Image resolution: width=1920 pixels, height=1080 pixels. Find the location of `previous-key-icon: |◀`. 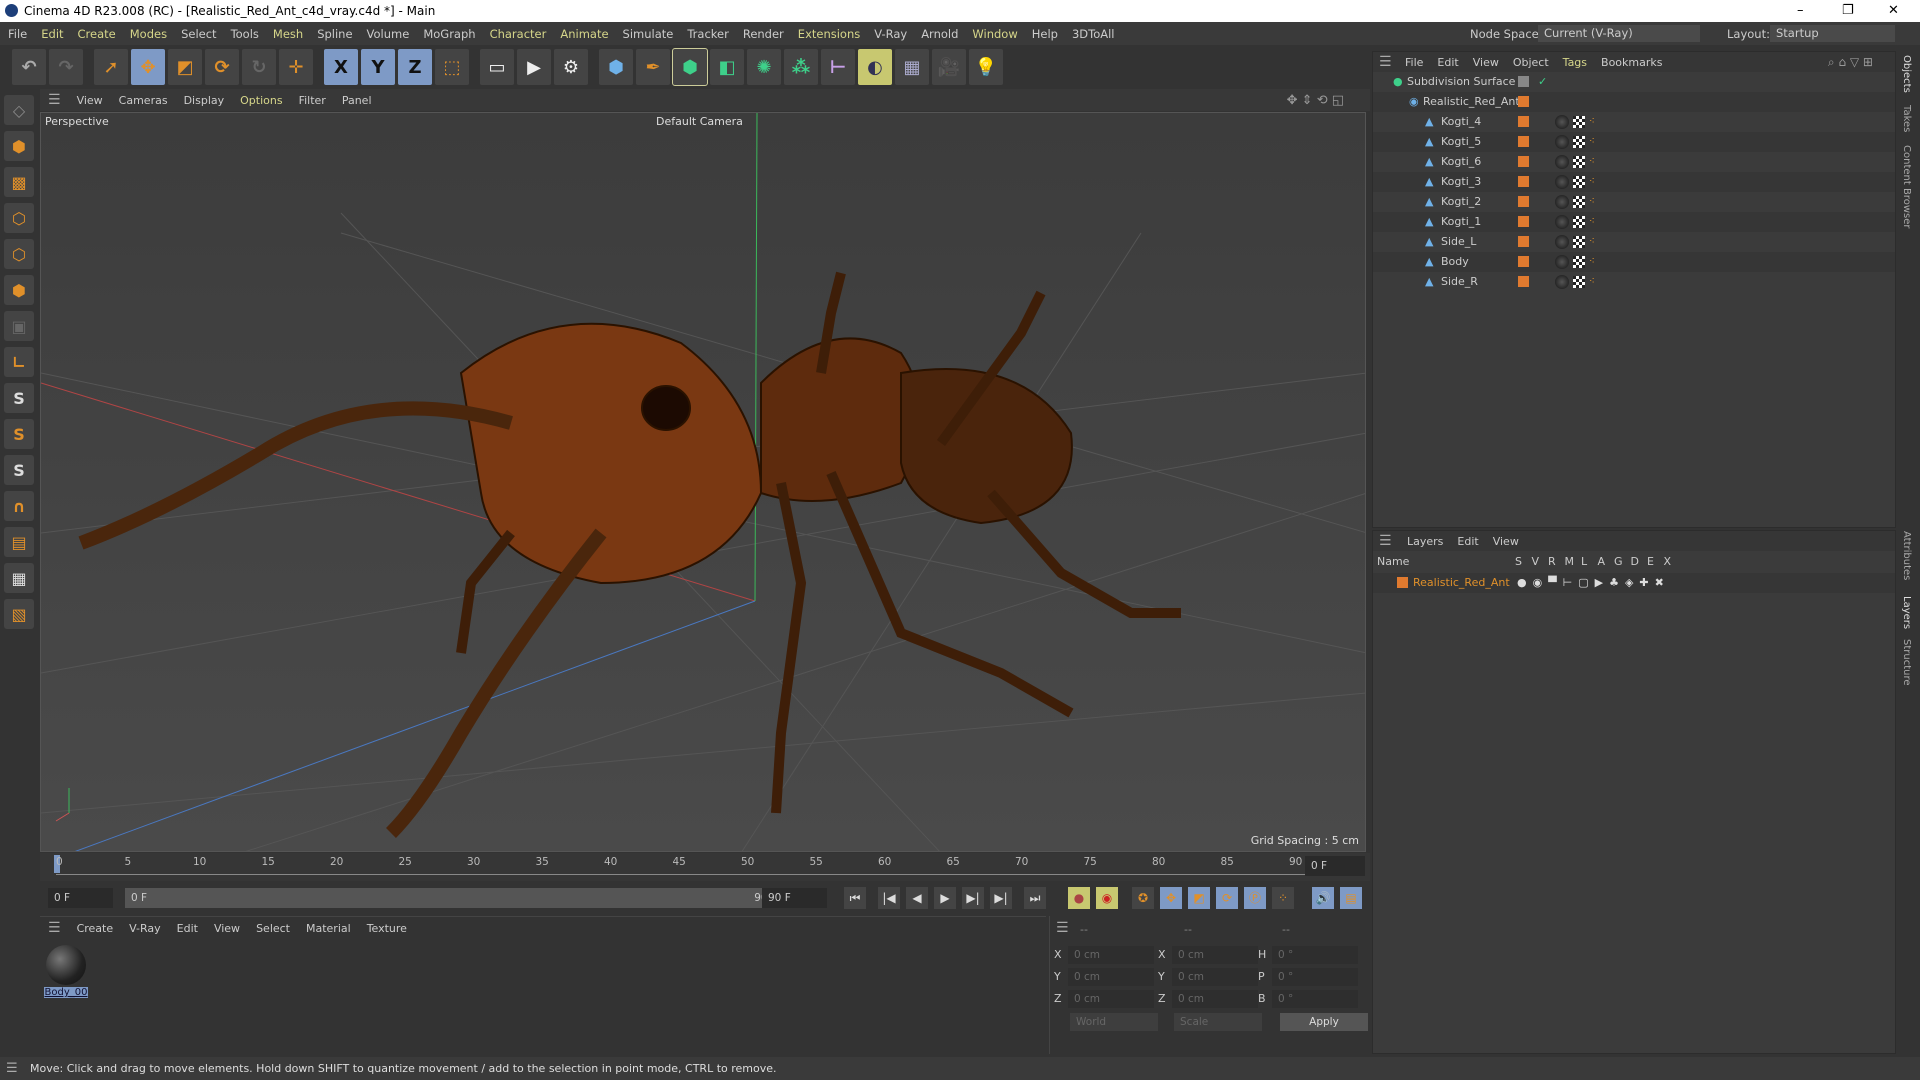

previous-key-icon: |◀ is located at coordinates (889, 898).